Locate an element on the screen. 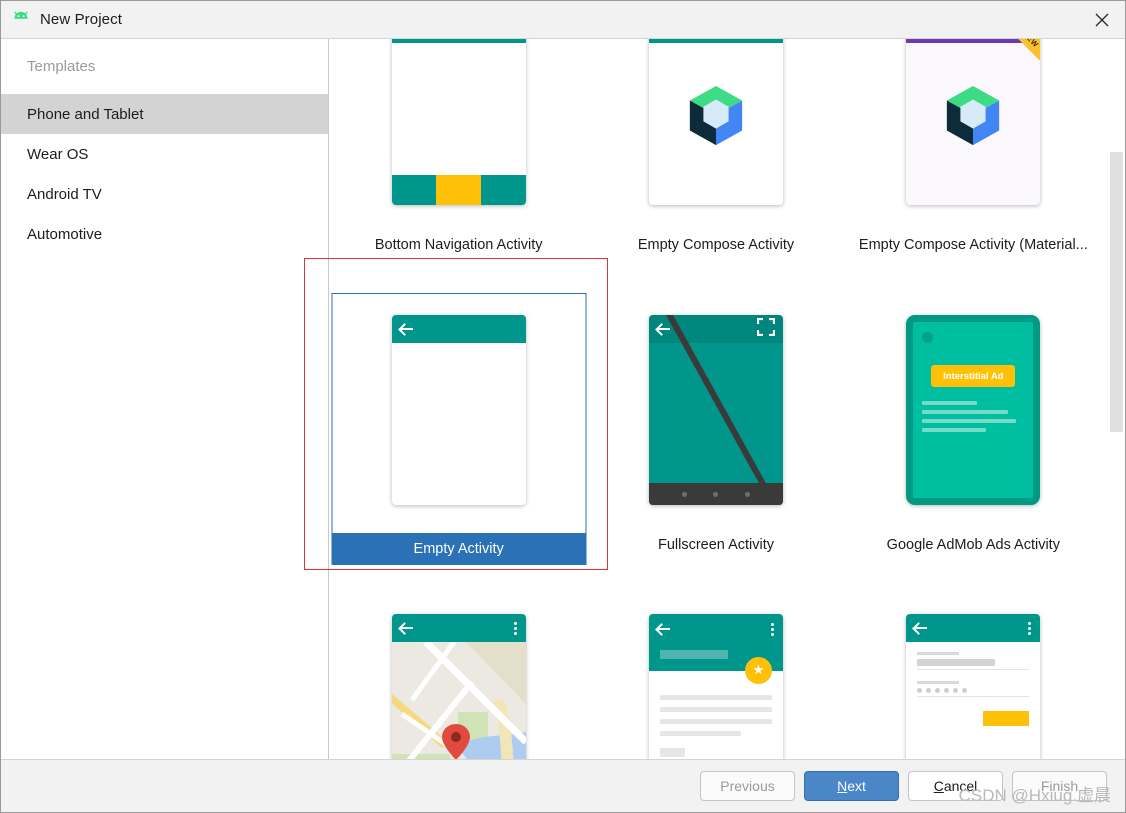 Image resolution: width=1126 pixels, height=813 pixels. password-dots is located at coordinates (973, 690).